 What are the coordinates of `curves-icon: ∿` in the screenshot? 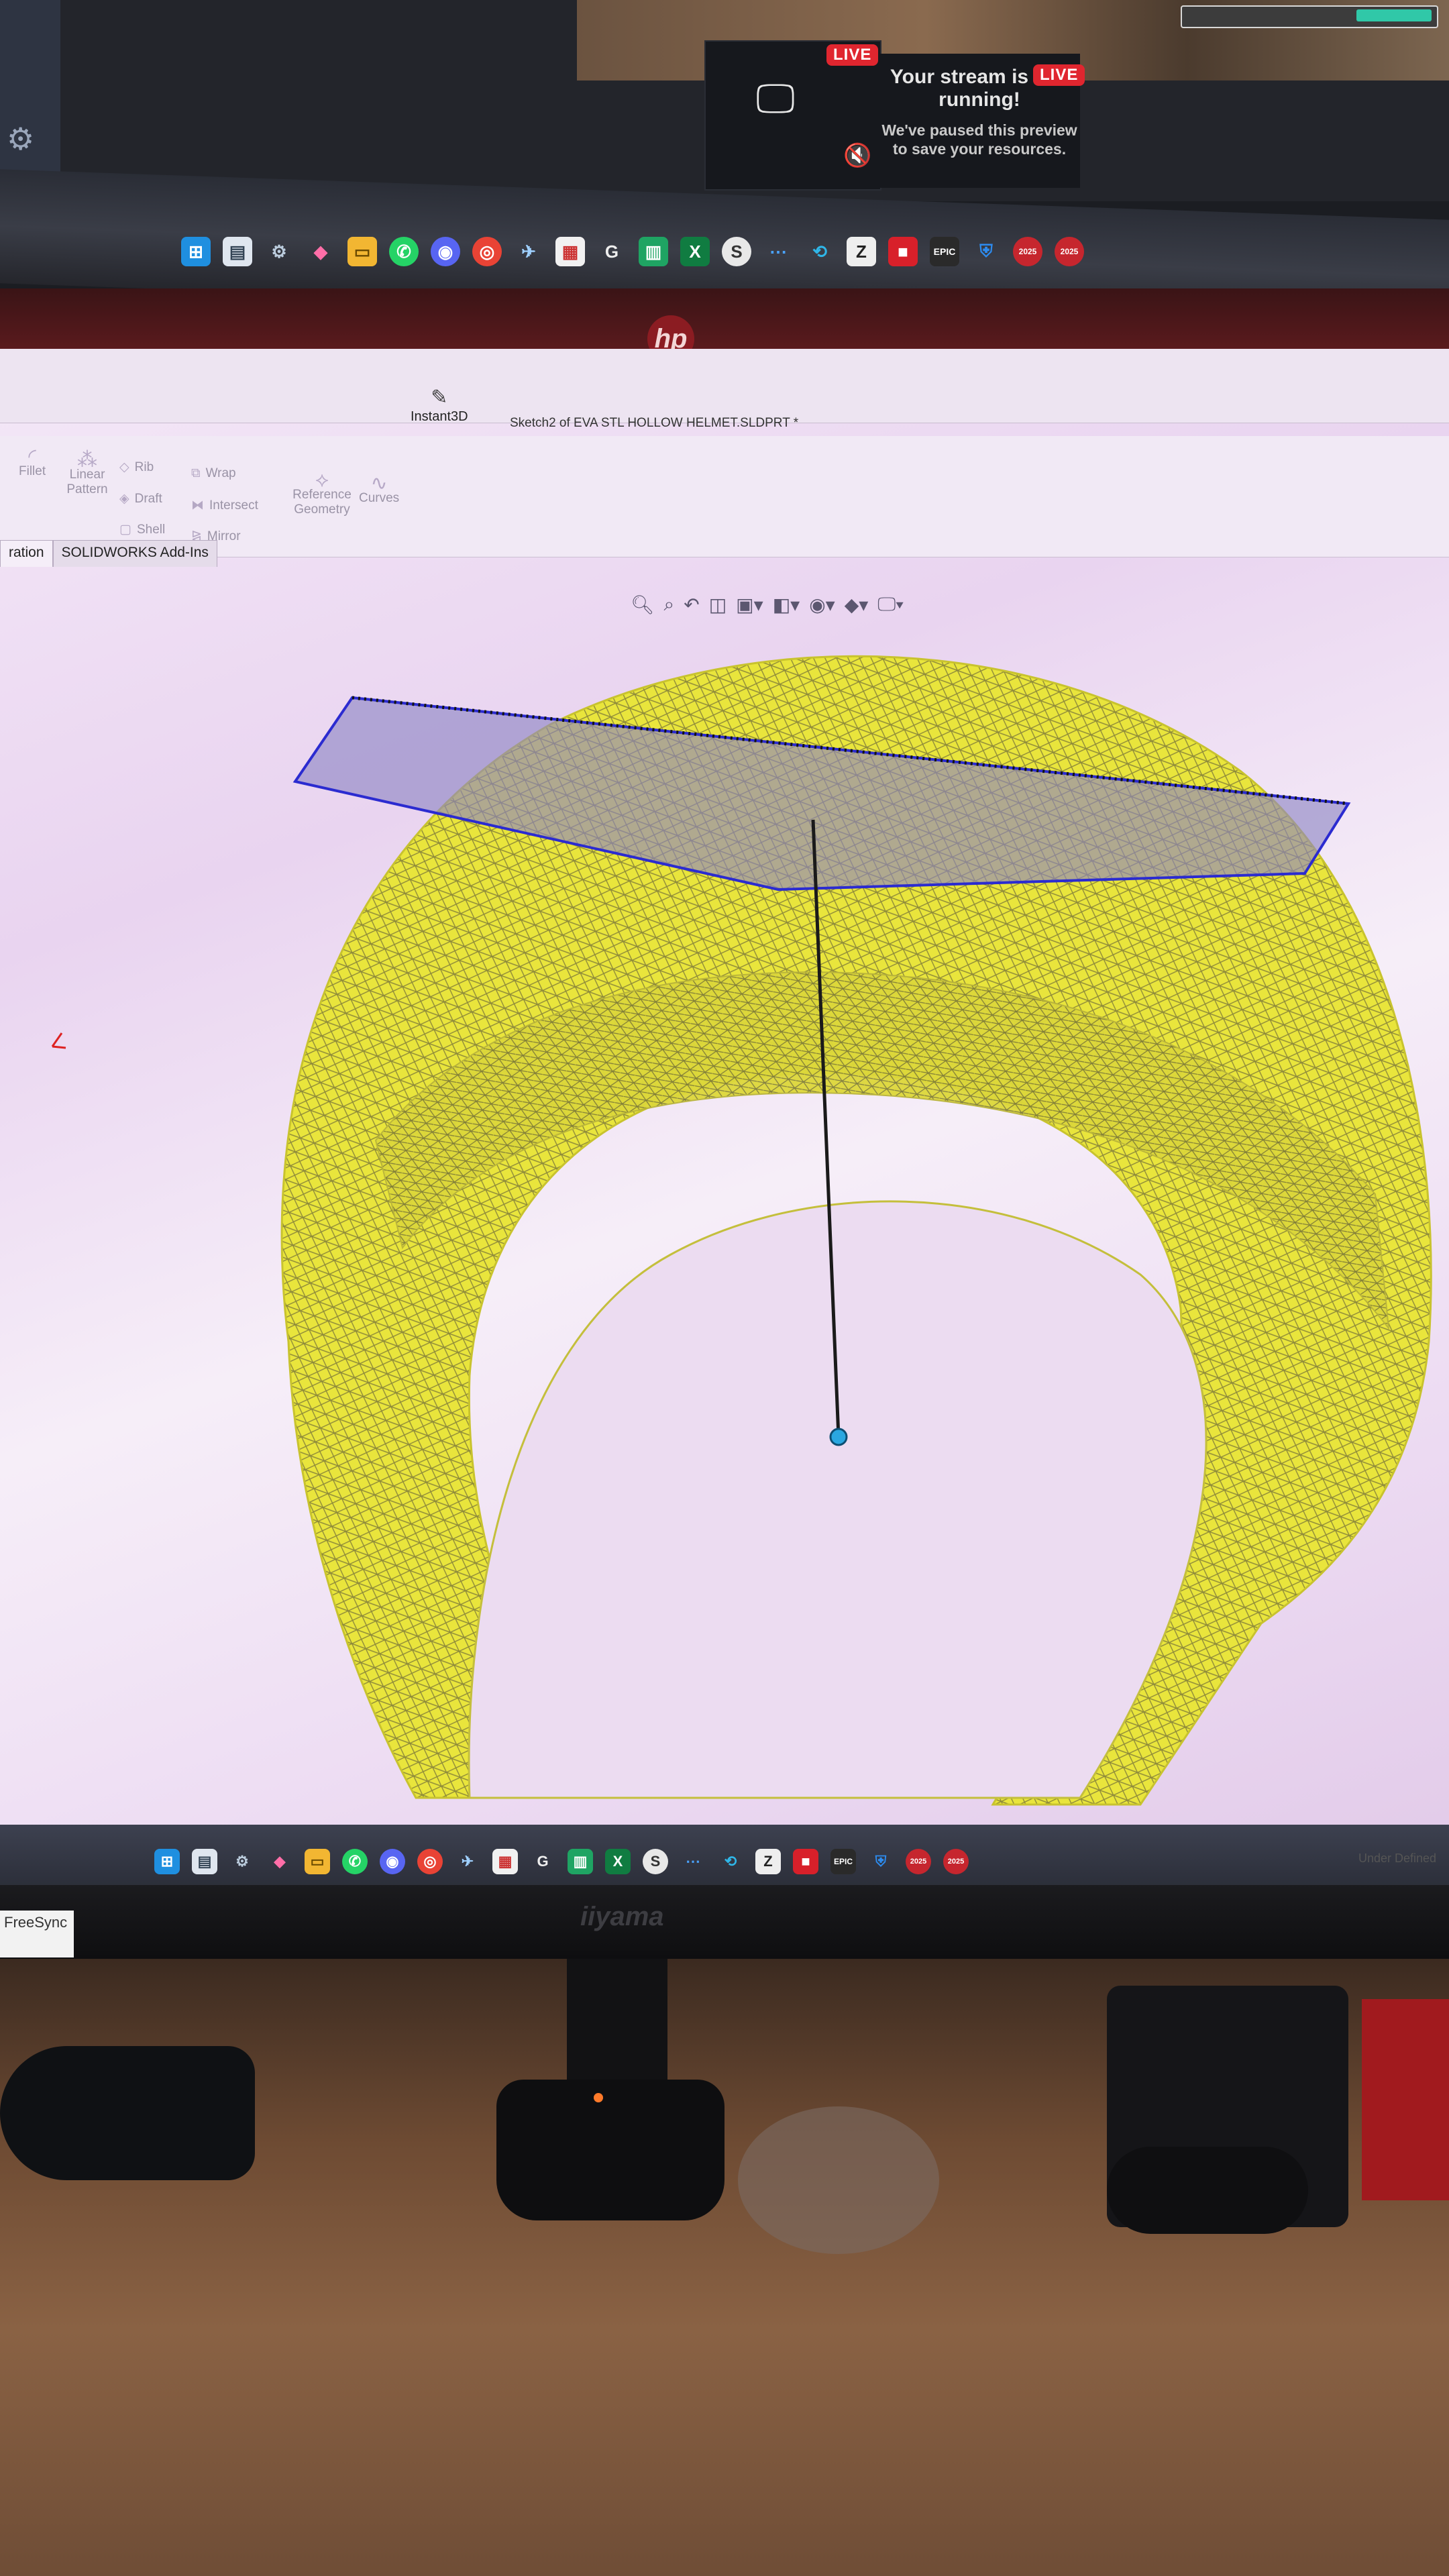 It's located at (379, 483).